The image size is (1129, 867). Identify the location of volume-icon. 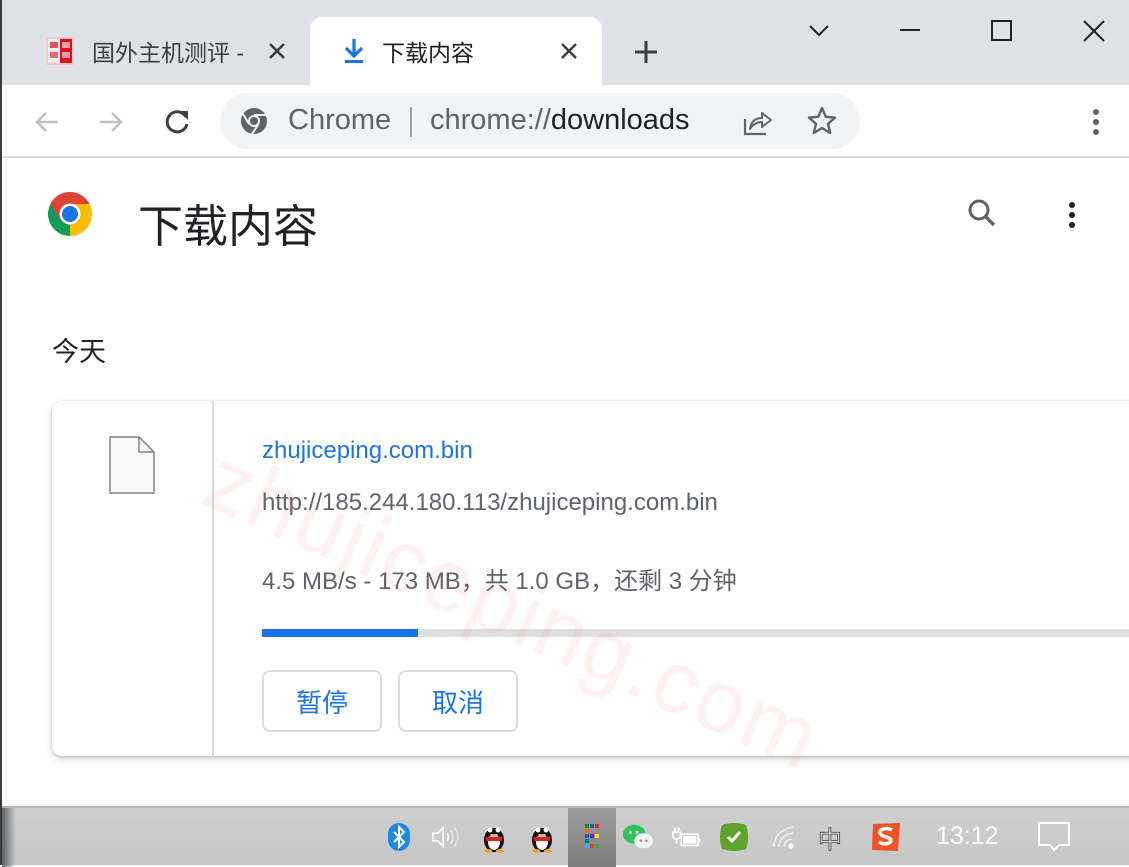
(446, 837).